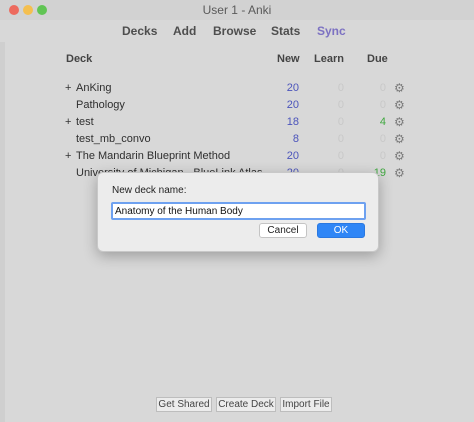 This screenshot has height=422, width=474. What do you see at coordinates (377, 59) in the screenshot?
I see `header-due: Due` at bounding box center [377, 59].